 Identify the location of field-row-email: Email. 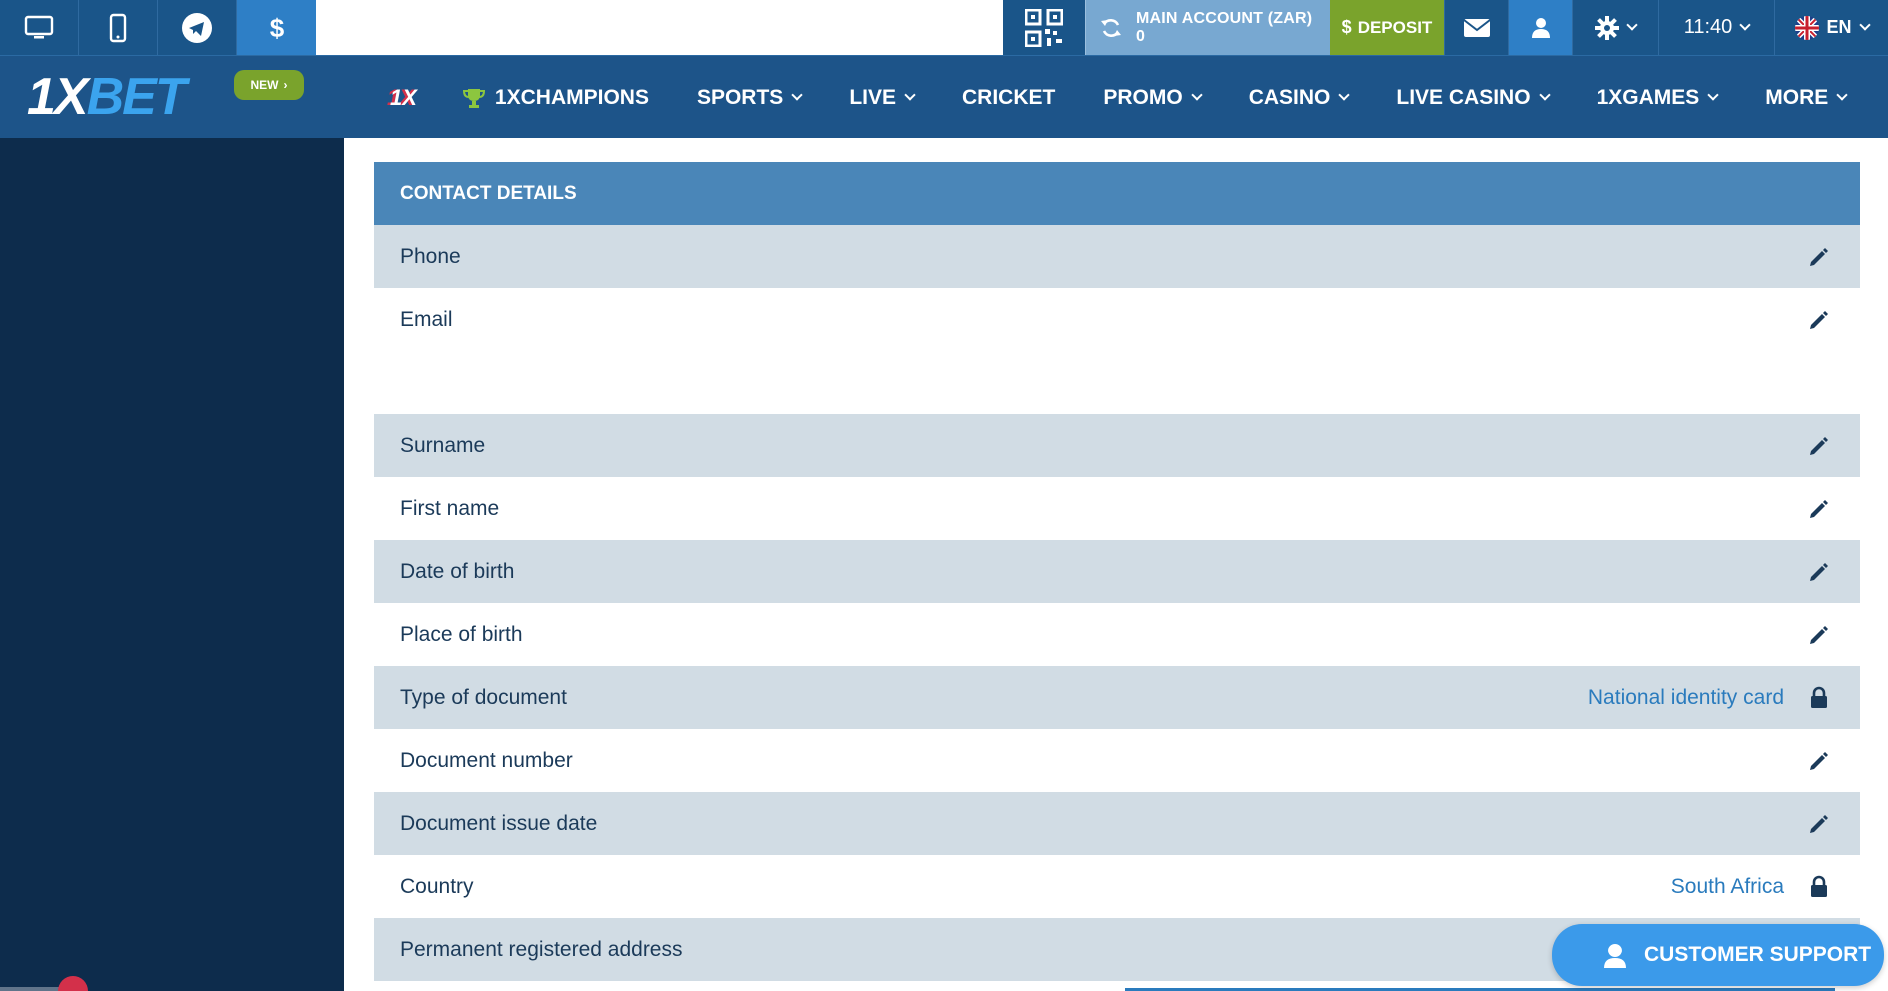
(1117, 319).